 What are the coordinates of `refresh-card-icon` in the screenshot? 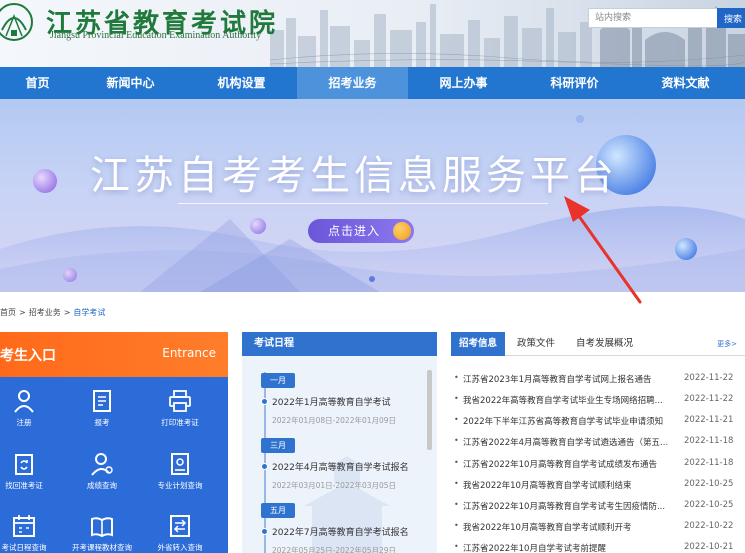 It's located at (24, 464).